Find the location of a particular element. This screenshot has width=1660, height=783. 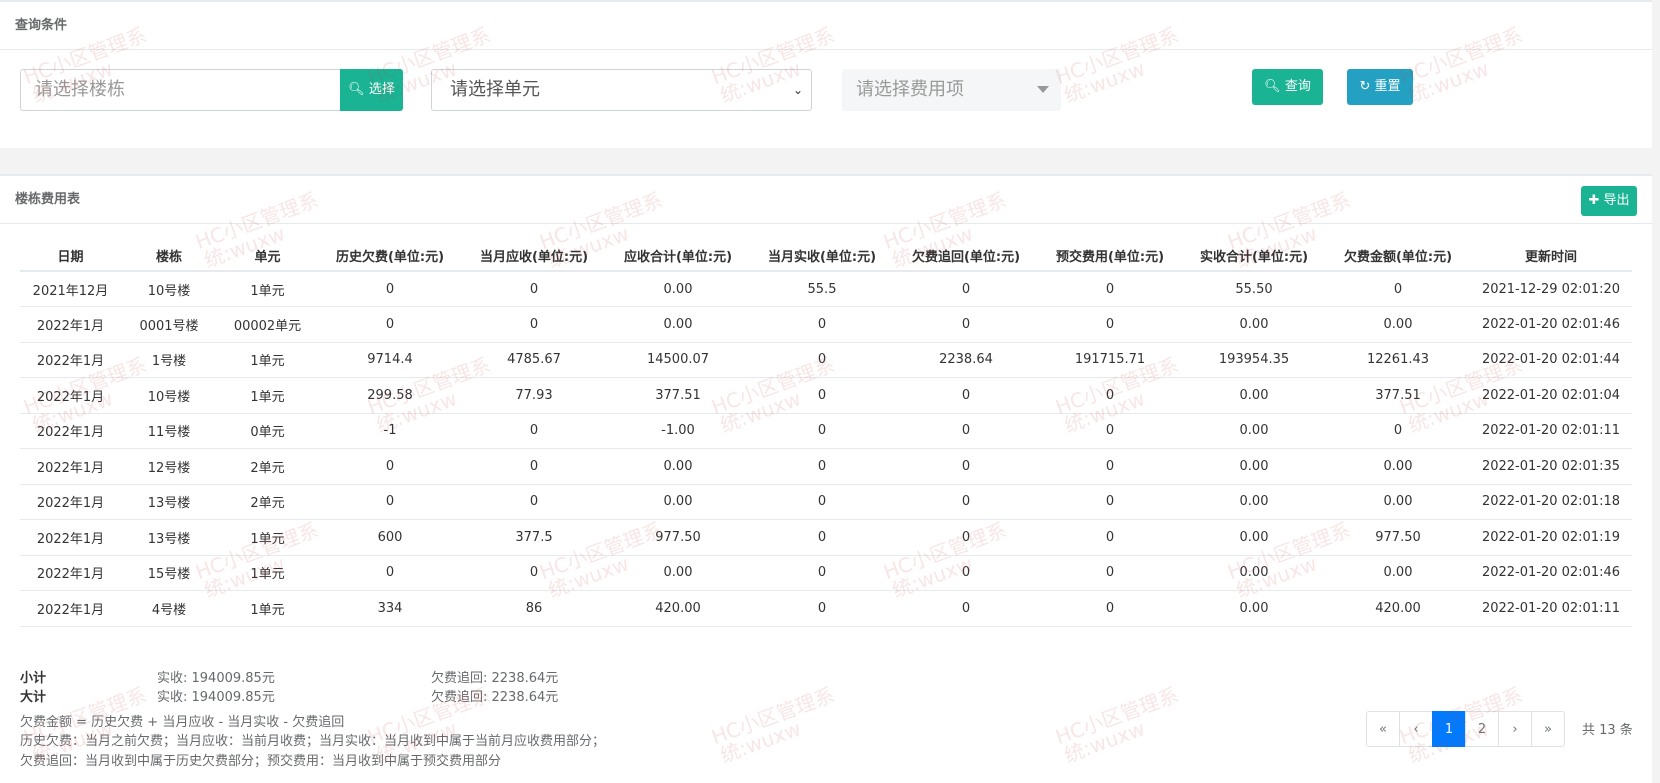

refresh-icon: ↻ is located at coordinates (1365, 86).